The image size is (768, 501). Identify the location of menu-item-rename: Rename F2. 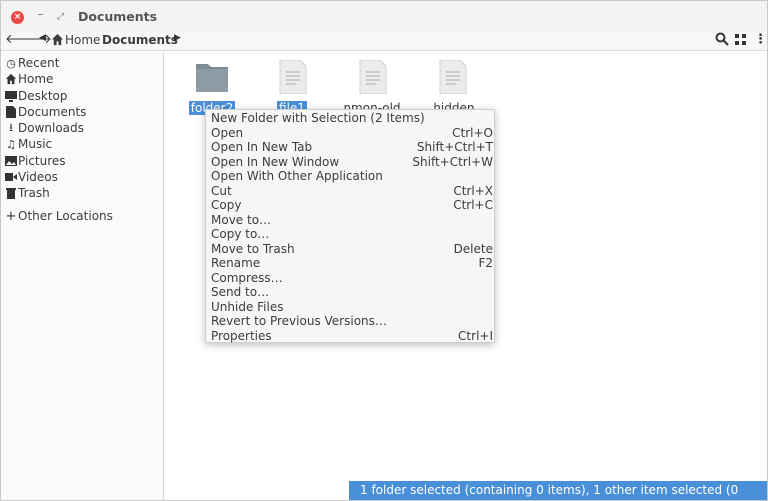
(352, 263).